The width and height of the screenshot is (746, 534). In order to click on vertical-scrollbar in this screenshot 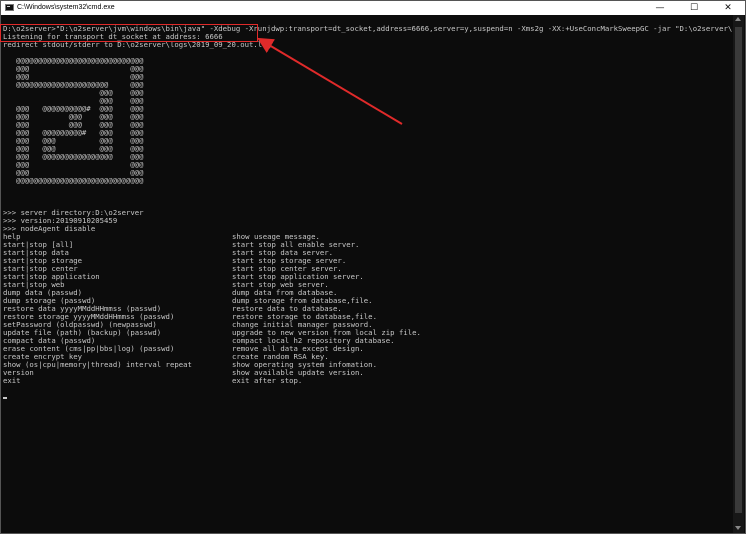, I will do `click(738, 274)`.